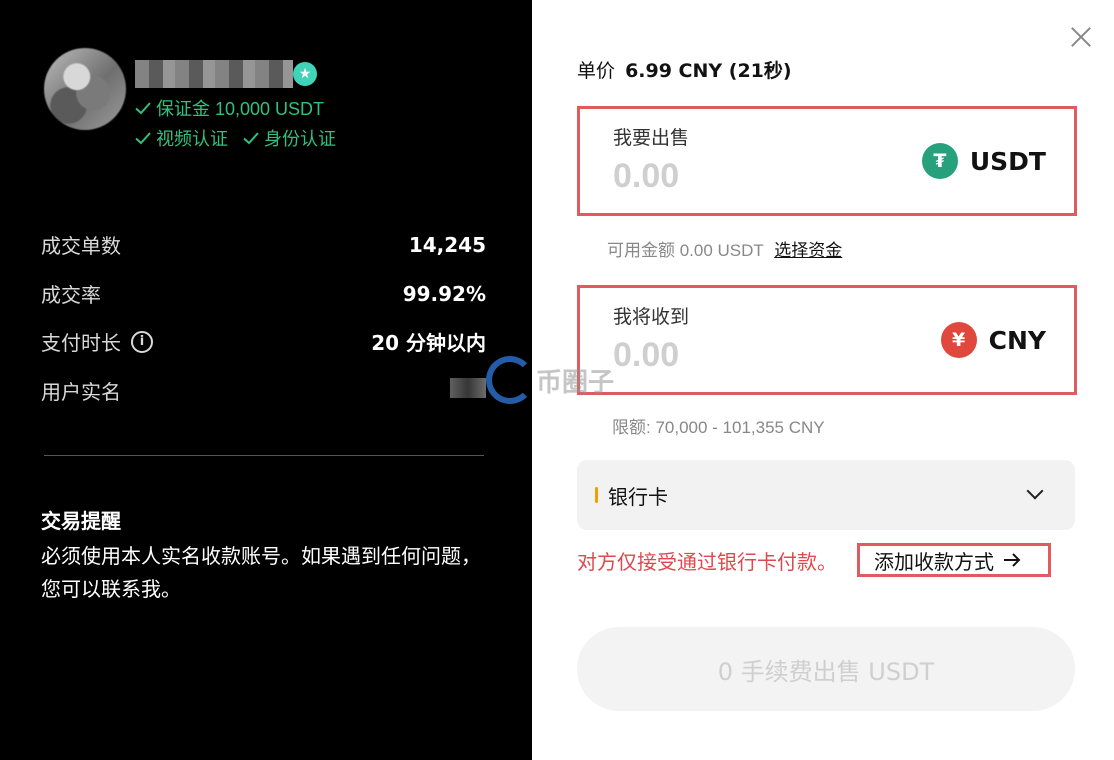 The height and width of the screenshot is (760, 1114). What do you see at coordinates (596, 495) in the screenshot?
I see `payment-accent-bar` at bounding box center [596, 495].